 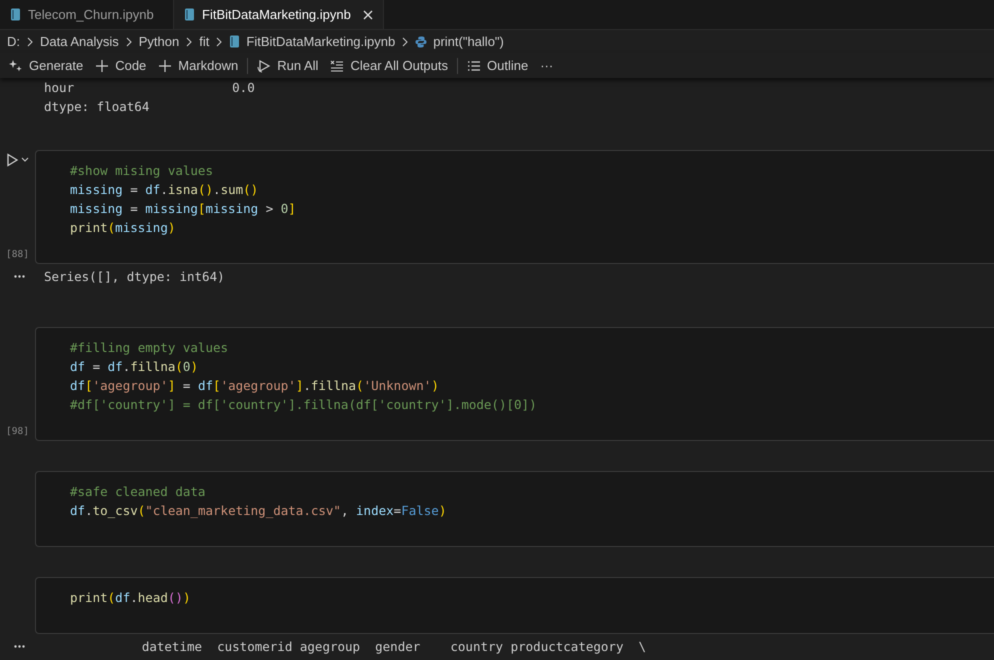 I want to click on code-line: missing = missing[missing > 0], so click(x=183, y=209).